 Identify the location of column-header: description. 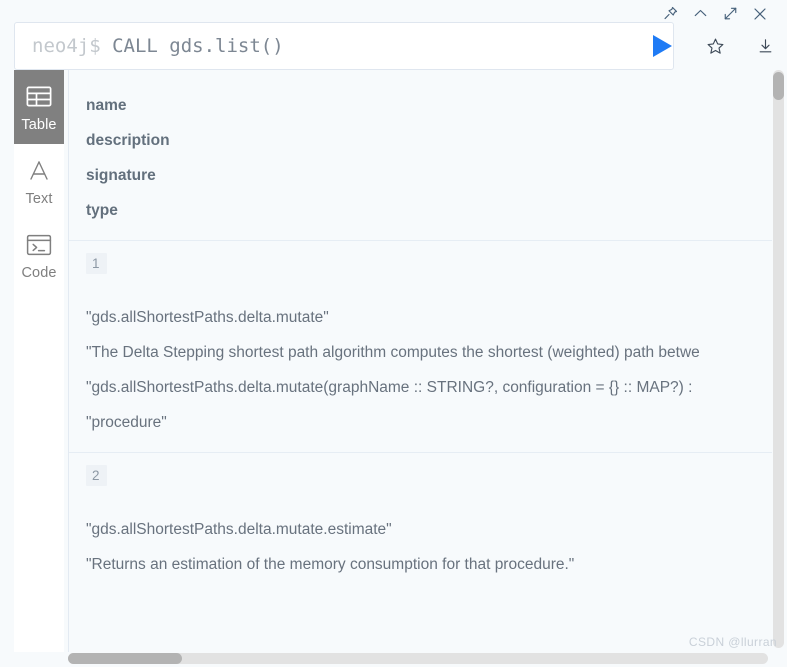
(128, 140).